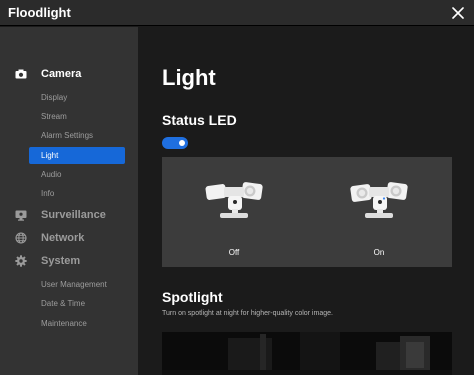 This screenshot has width=474, height=375. I want to click on sidebar-section-label: System, so click(61, 261).